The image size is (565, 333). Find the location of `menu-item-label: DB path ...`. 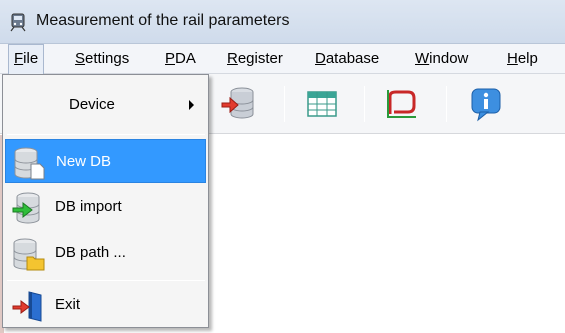

menu-item-label: DB path ... is located at coordinates (90, 252).